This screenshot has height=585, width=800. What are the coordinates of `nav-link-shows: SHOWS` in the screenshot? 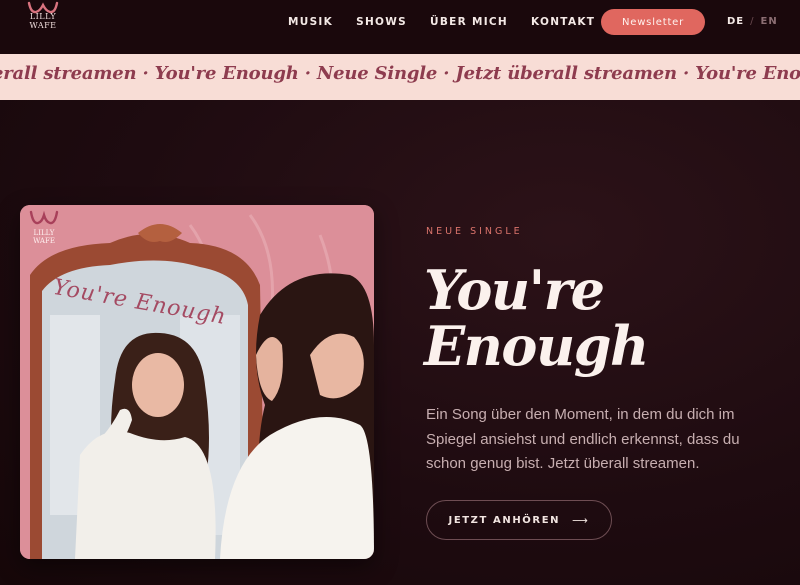 It's located at (381, 22).